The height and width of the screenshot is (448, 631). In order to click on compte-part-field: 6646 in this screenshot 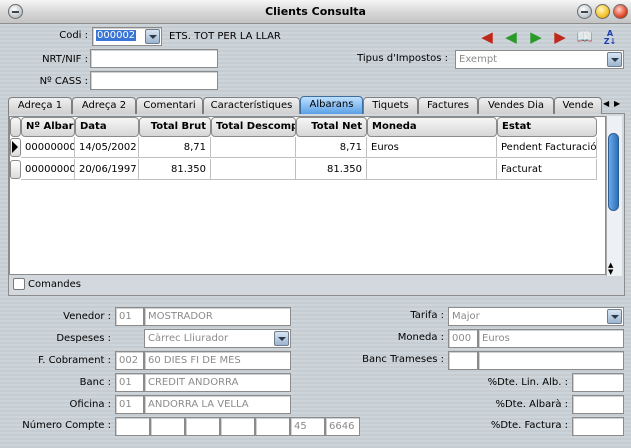, I will do `click(342, 426)`.